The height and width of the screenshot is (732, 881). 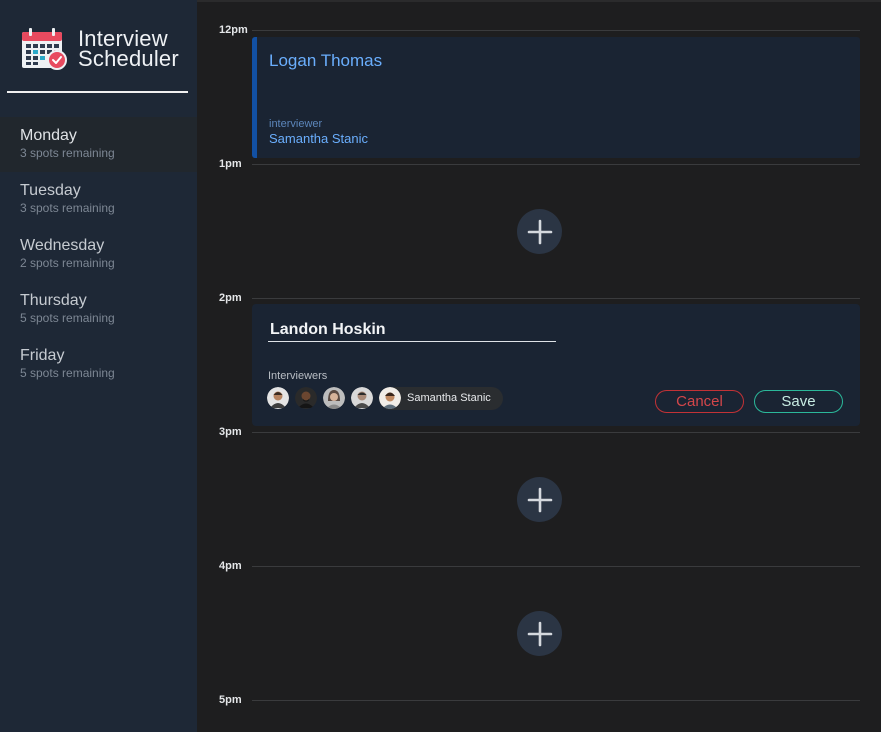 What do you see at coordinates (296, 124) in the screenshot?
I see `booked-interviewer-label: interviewer` at bounding box center [296, 124].